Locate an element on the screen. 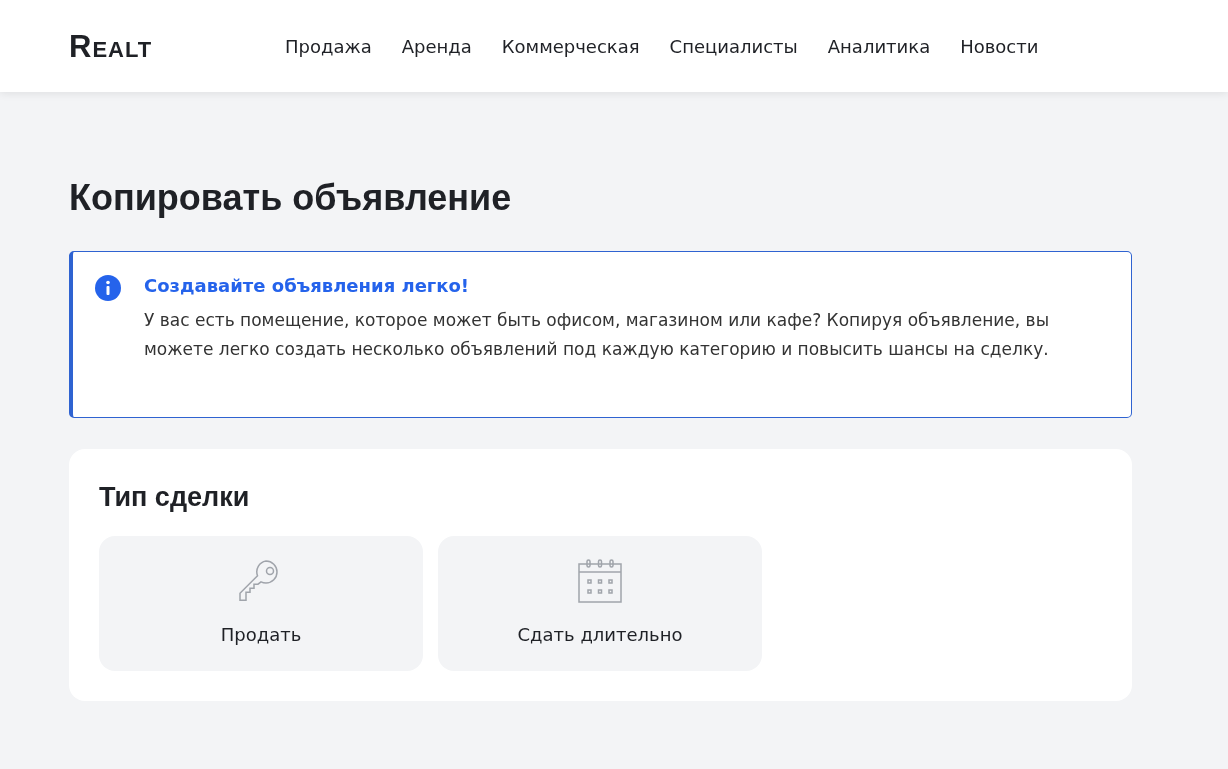 This screenshot has height=769, width=1228. section-title: Тип сделки is located at coordinates (175, 497).